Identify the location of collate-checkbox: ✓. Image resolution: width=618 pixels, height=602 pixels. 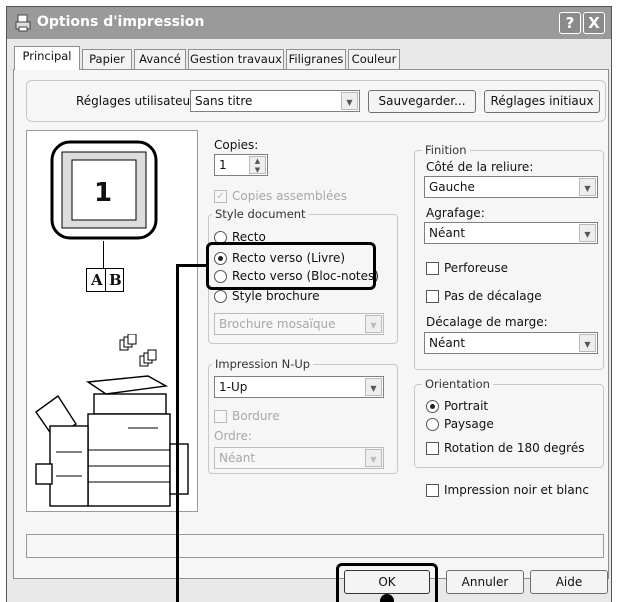
(220, 196).